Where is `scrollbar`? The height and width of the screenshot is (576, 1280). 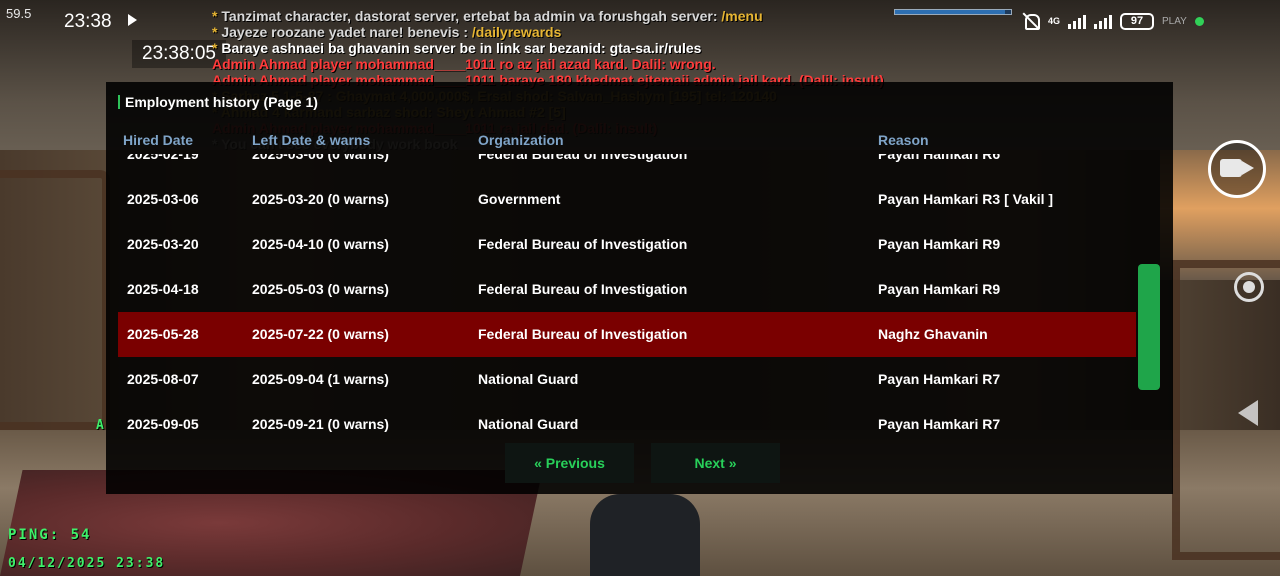 scrollbar is located at coordinates (1149, 295).